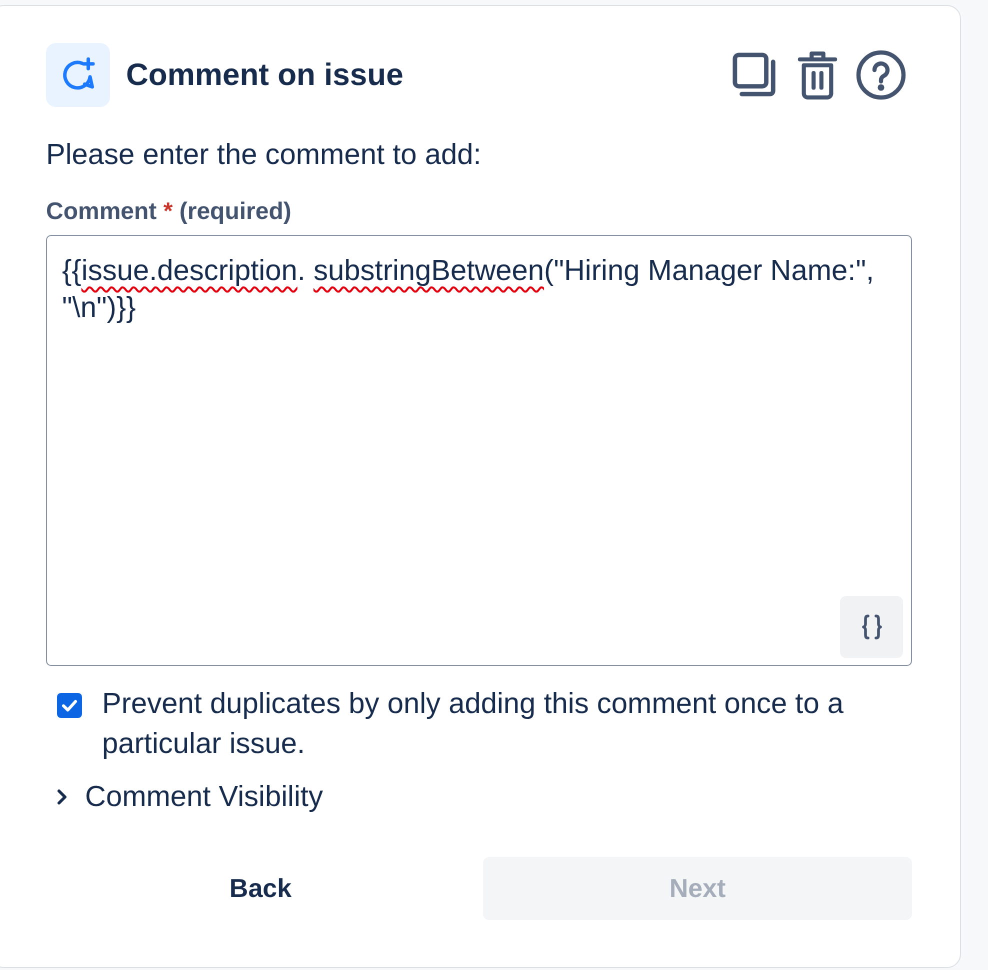 The image size is (988, 970). Describe the element at coordinates (78, 75) in the screenshot. I see `chat-plus-icon` at that location.